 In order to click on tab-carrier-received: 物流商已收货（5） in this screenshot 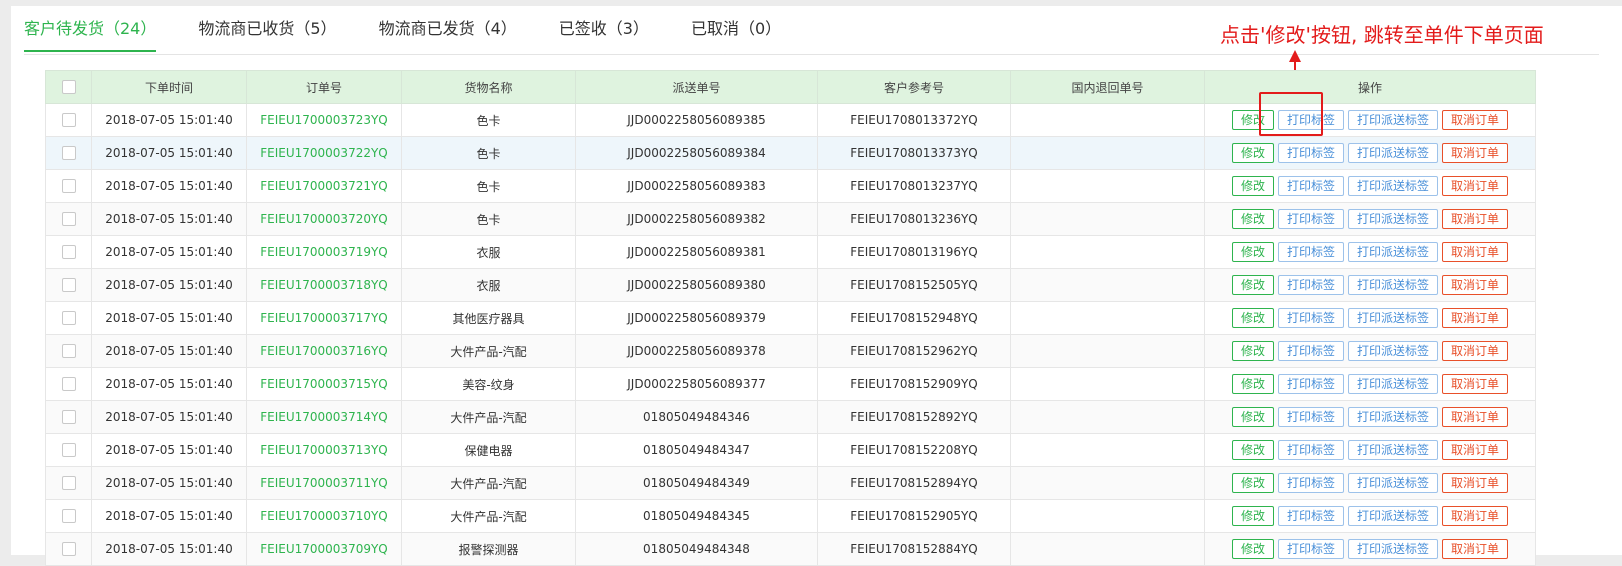, I will do `click(267, 34)`.